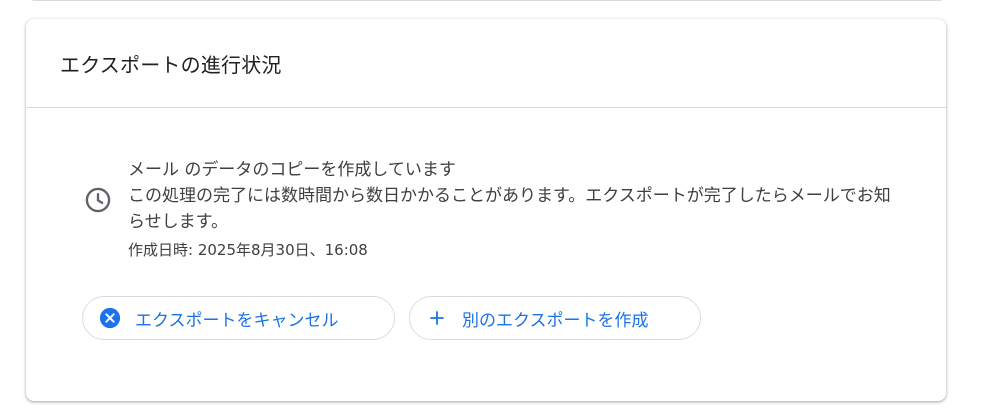 This screenshot has height=412, width=996. Describe the element at coordinates (98, 200) in the screenshot. I see `clock-icon` at that location.